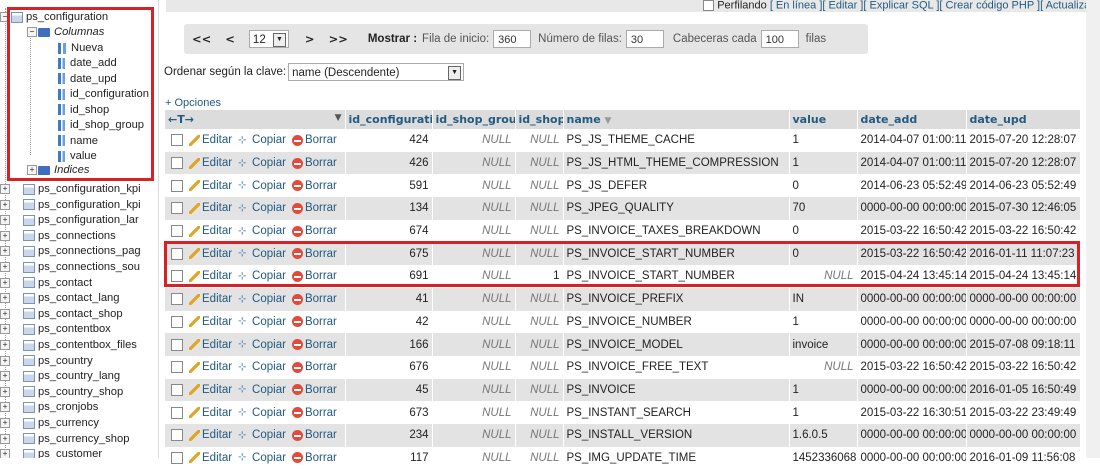  I want to click on cell-id-configuration: 676, so click(389, 367).